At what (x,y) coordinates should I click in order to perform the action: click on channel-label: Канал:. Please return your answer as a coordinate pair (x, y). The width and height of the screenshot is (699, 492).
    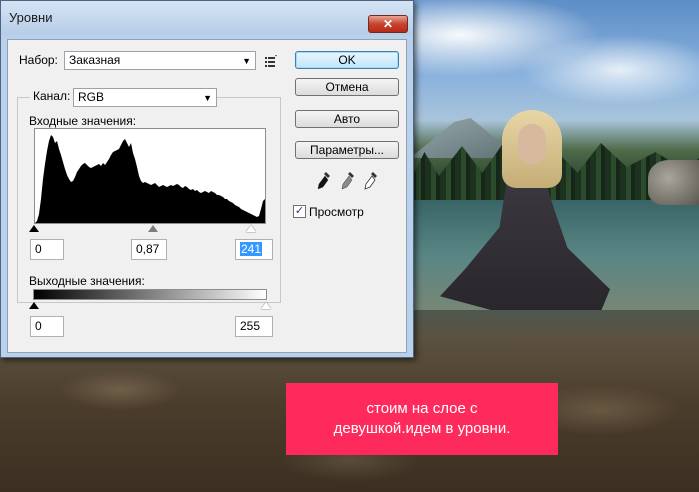
    Looking at the image, I should click on (52, 96).